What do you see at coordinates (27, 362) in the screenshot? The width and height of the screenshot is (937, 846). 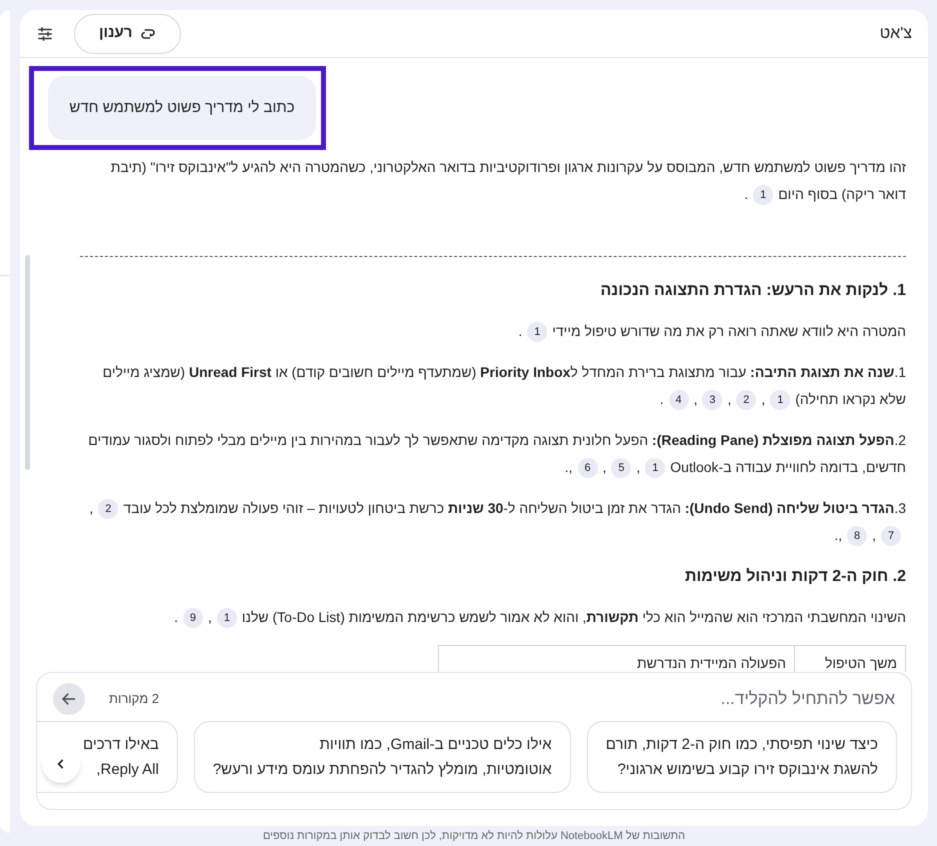 I see `scrollbar` at bounding box center [27, 362].